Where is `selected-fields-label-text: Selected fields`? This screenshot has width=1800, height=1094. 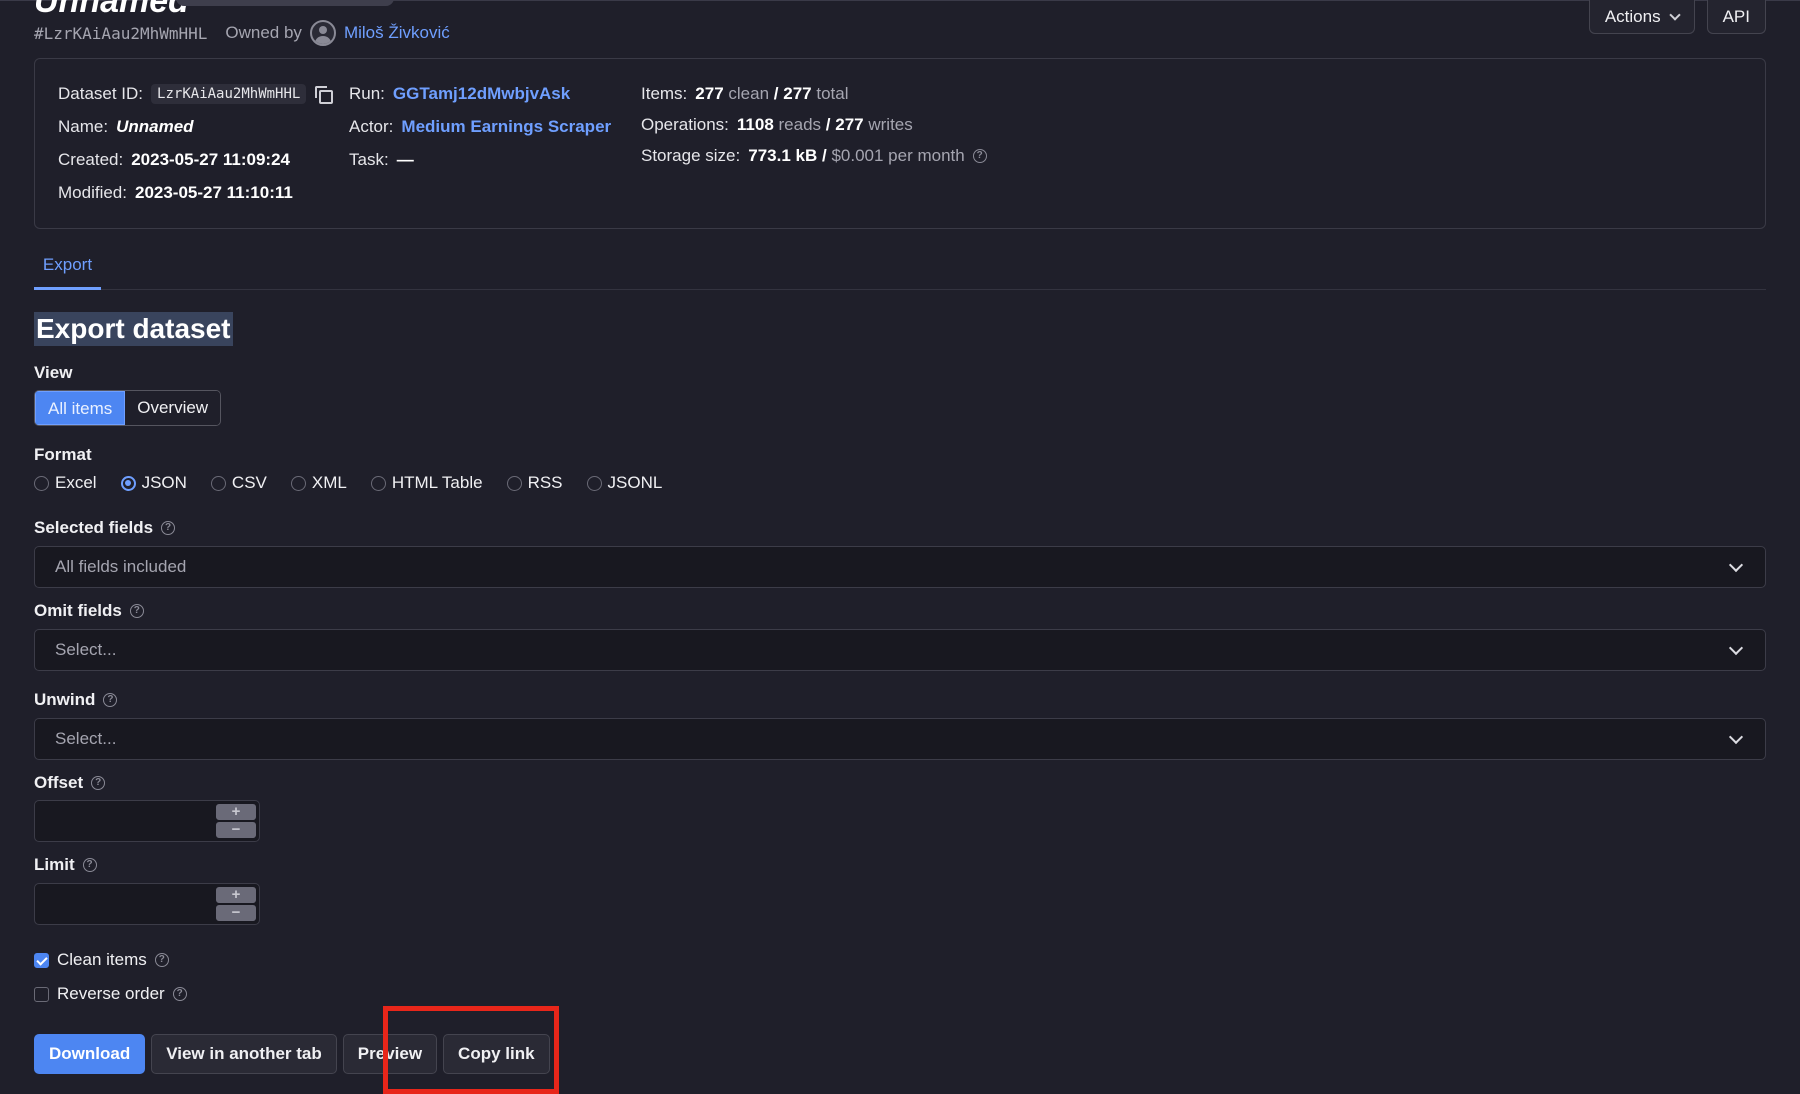 selected-fields-label-text: Selected fields is located at coordinates (94, 527).